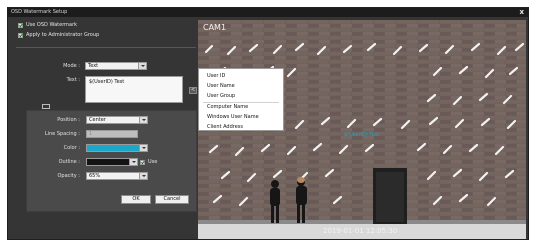  What do you see at coordinates (52, 25) in the screenshot?
I see `use-osd-label: Use OSD Watermark` at bounding box center [52, 25].